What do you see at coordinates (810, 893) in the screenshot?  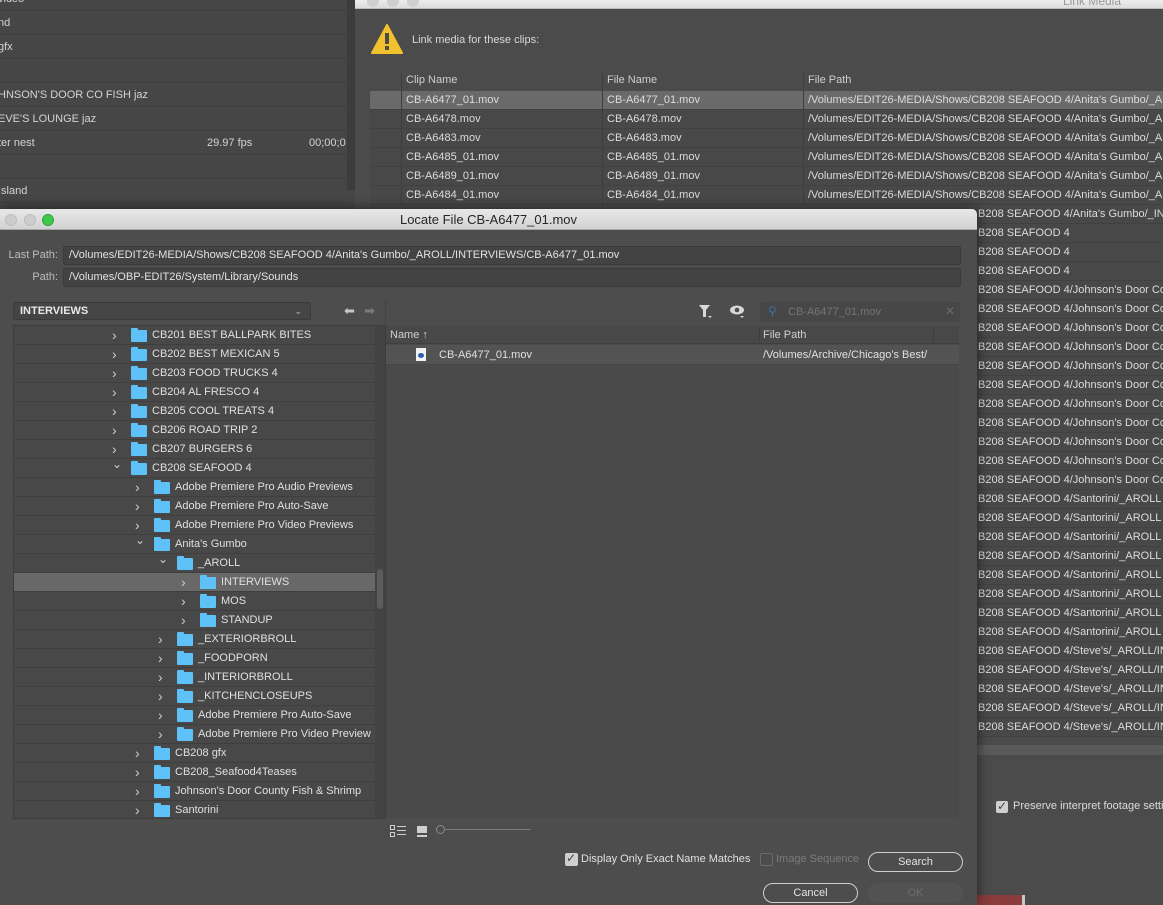 I see `cancel-button: Cancel` at bounding box center [810, 893].